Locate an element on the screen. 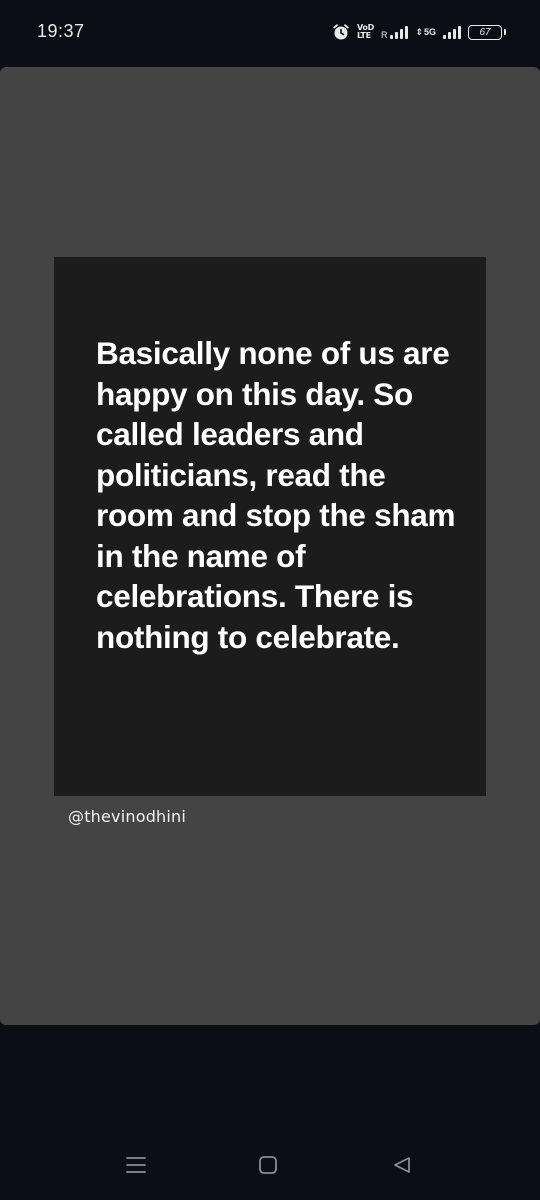  navigation-bar is located at coordinates (270, 1165).